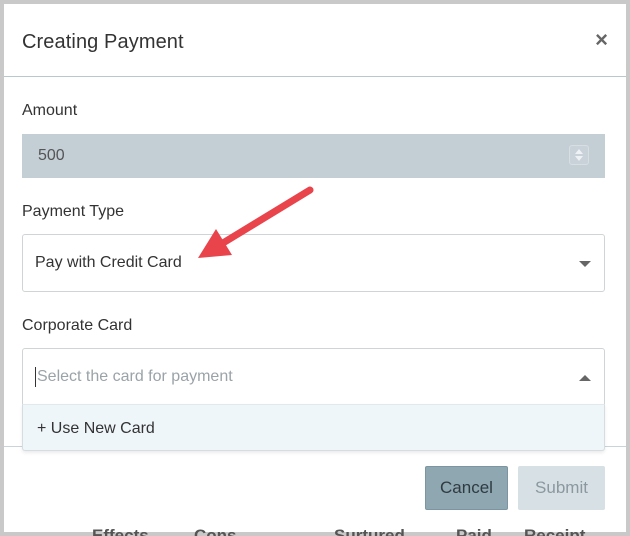 This screenshot has width=630, height=536. Describe the element at coordinates (601, 40) in the screenshot. I see `close-icon: ×` at that location.